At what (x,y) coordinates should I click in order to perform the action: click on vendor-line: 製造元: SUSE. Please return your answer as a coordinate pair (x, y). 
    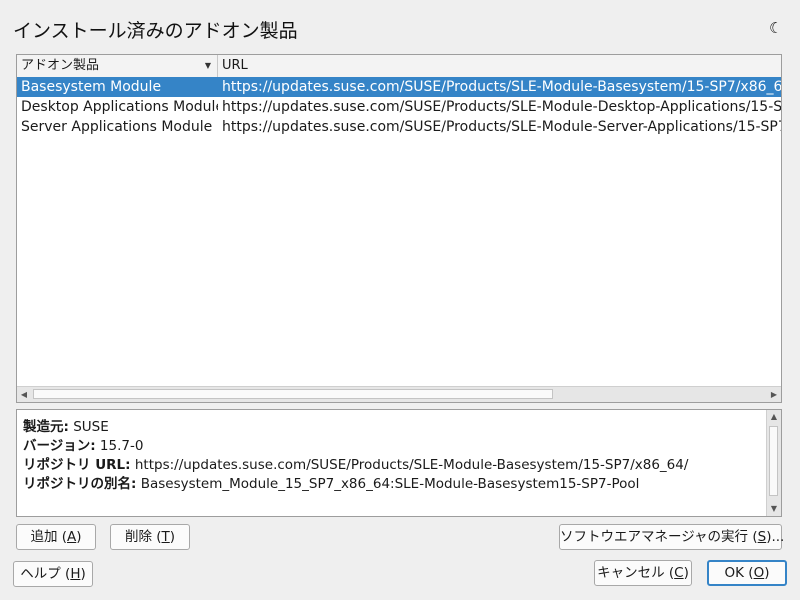
    Looking at the image, I should click on (66, 425).